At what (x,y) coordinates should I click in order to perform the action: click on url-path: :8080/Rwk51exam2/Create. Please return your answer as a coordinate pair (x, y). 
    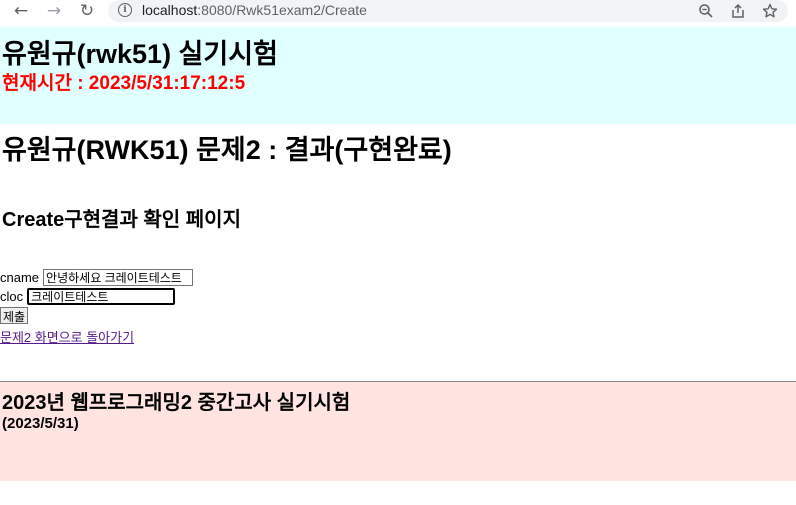
    Looking at the image, I should click on (282, 10).